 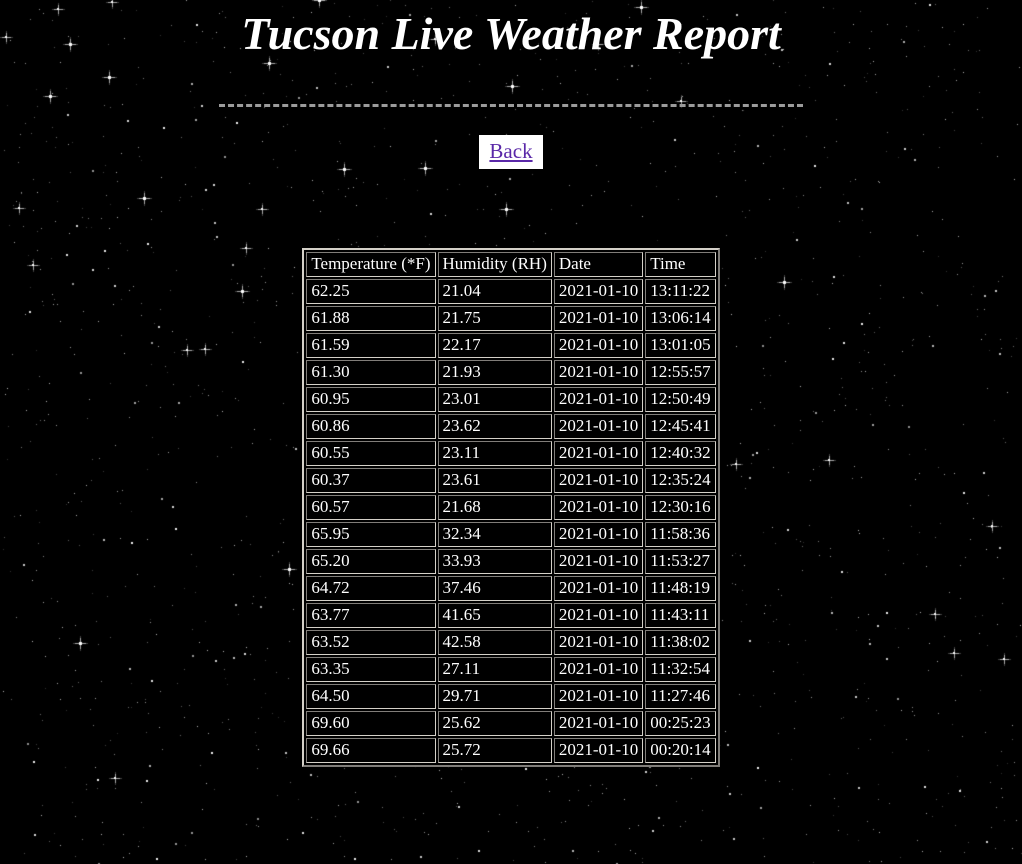 I want to click on divider-container, so click(x=511, y=105).